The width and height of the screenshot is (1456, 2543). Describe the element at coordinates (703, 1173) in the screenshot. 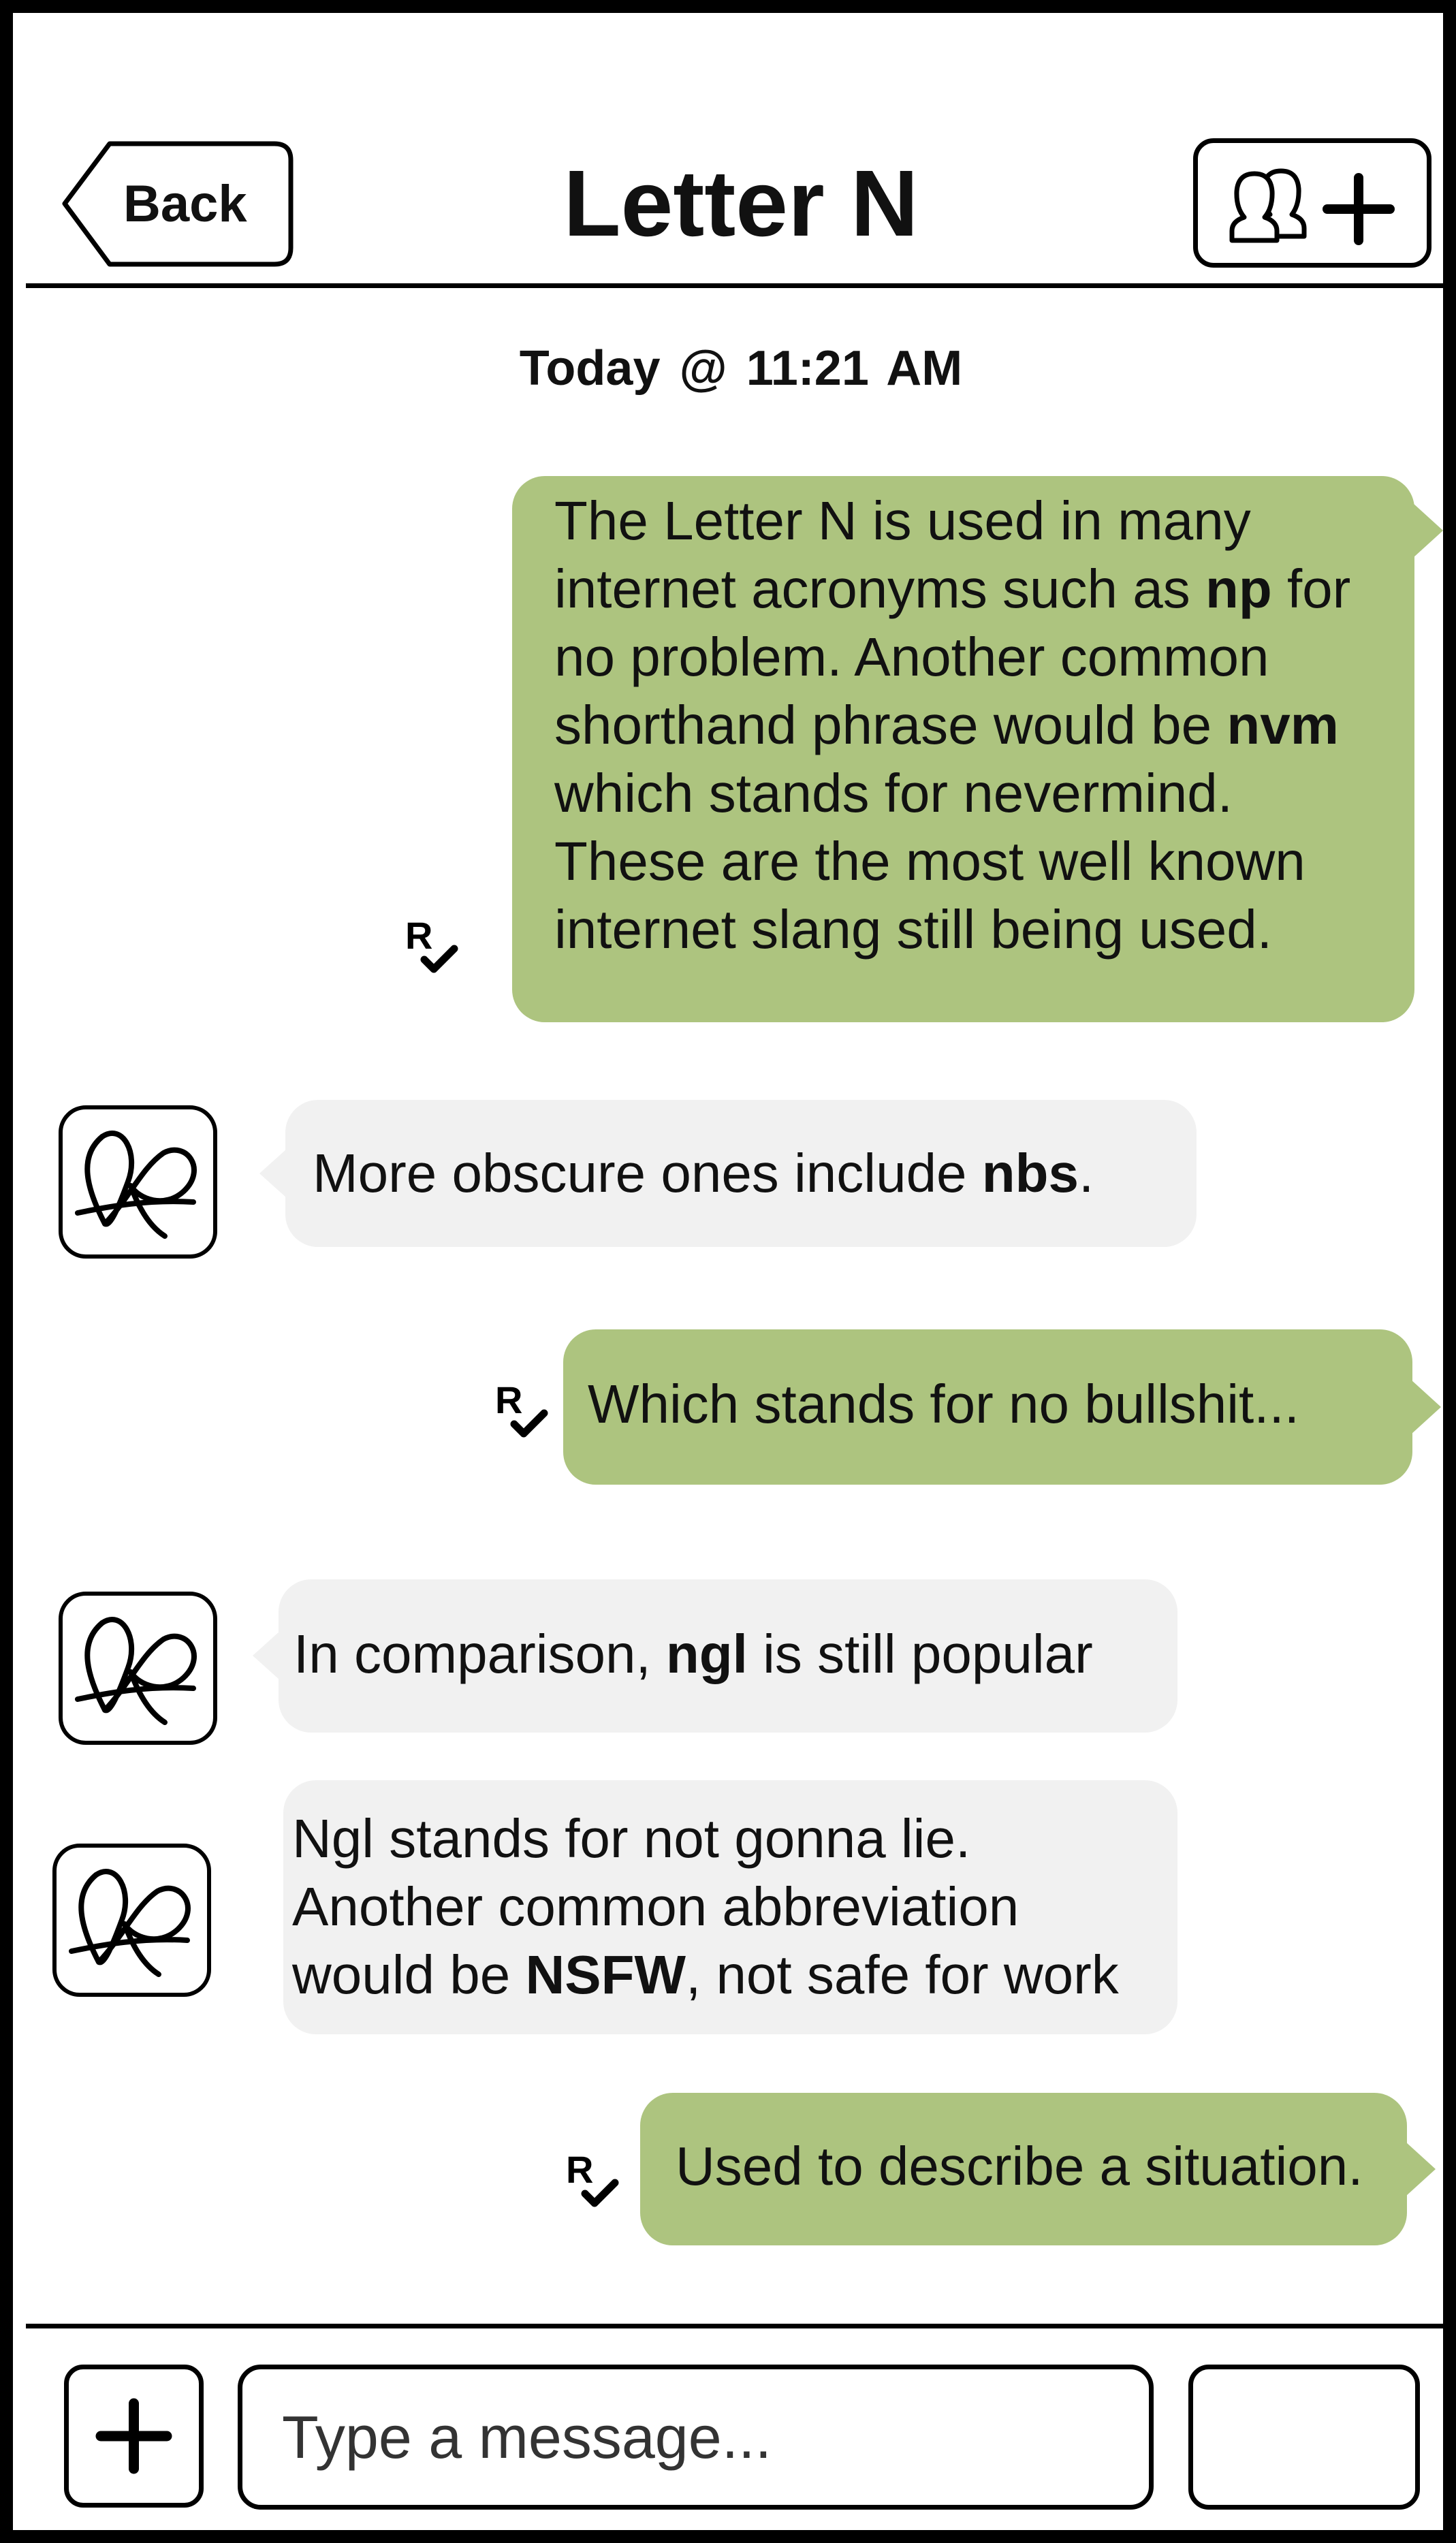

I see `message-line: More obscure ones include nbs.` at that location.